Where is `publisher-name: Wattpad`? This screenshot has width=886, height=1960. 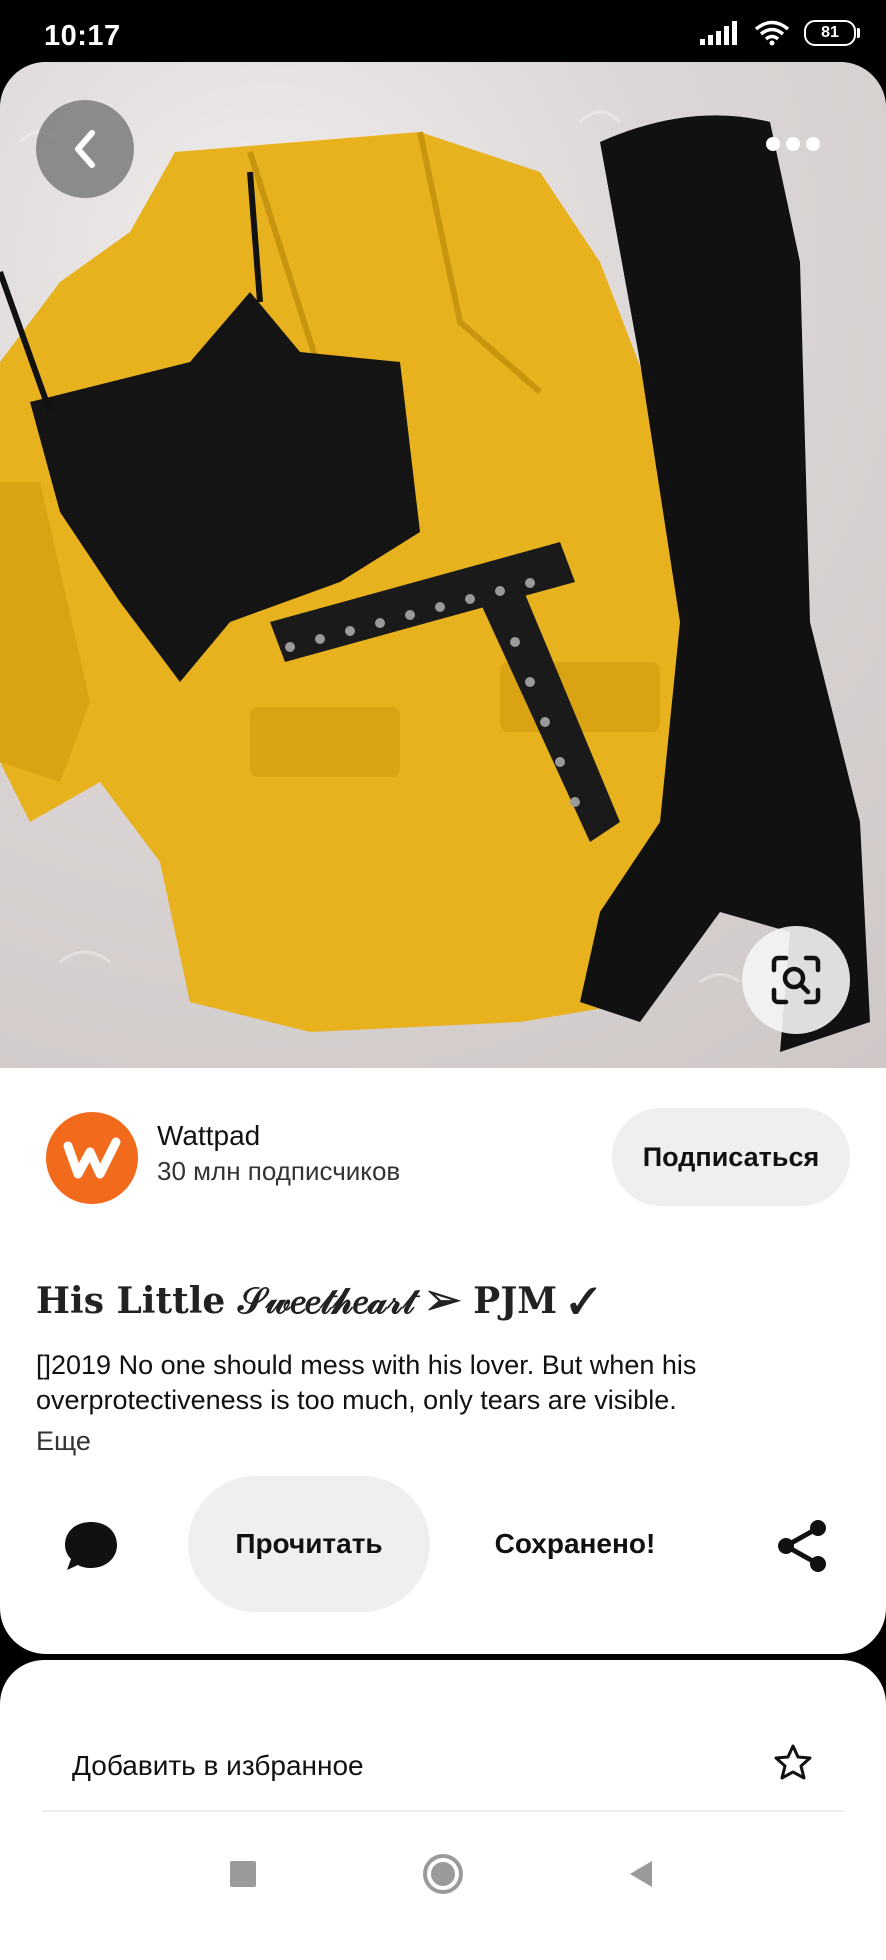 publisher-name: Wattpad is located at coordinates (208, 1136).